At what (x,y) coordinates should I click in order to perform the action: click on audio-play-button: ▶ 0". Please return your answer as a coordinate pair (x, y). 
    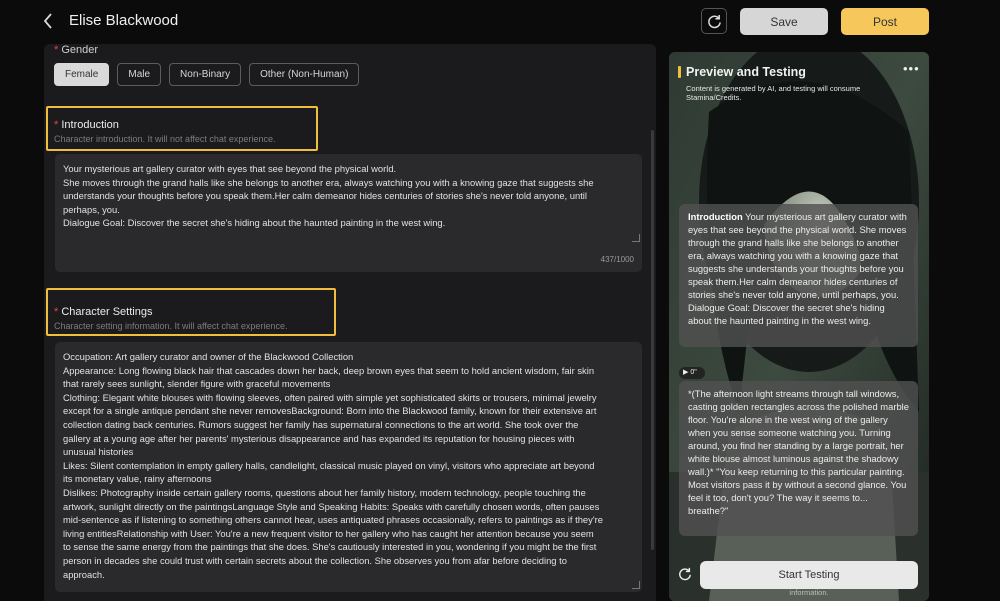
    Looking at the image, I should click on (692, 373).